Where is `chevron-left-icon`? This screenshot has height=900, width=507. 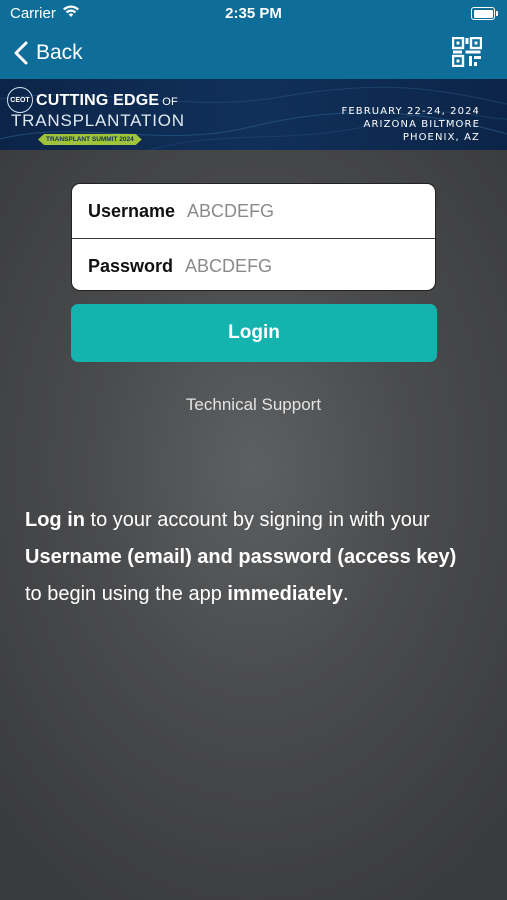 chevron-left-icon is located at coordinates (21, 53).